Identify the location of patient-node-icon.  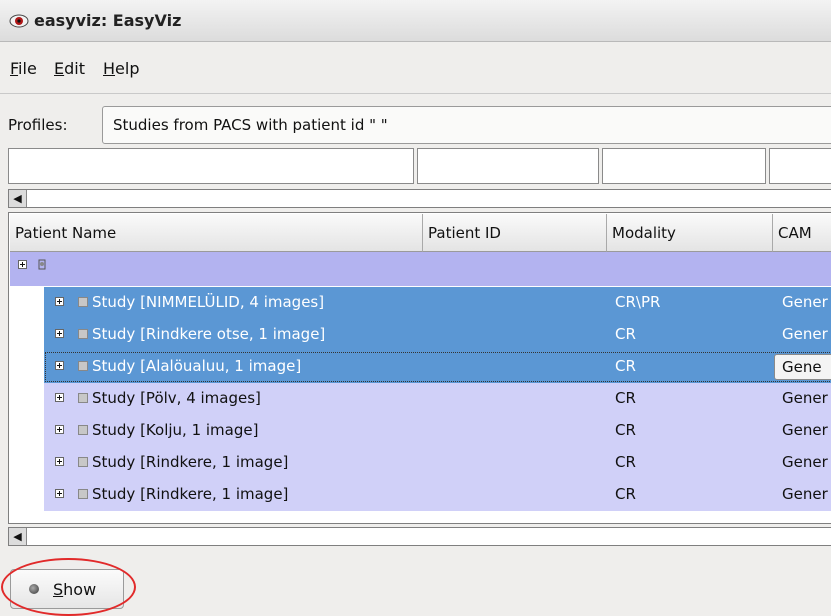
(42, 264).